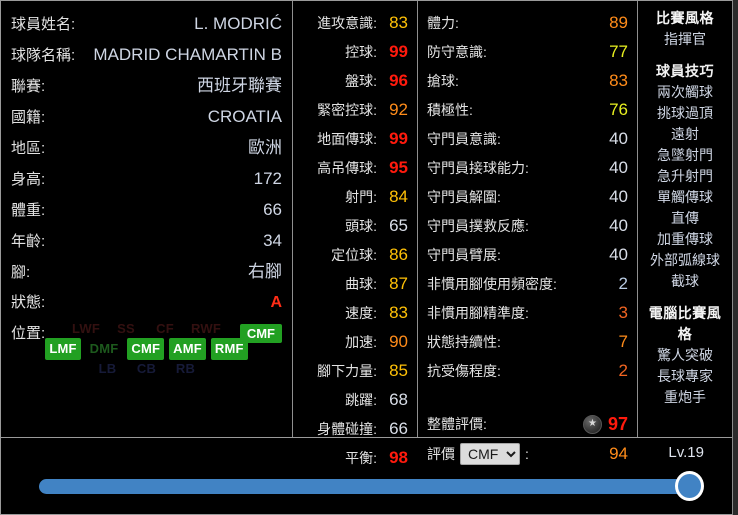  Describe the element at coordinates (685, 197) in the screenshot. I see `skill-item: 單觸傳球` at that location.